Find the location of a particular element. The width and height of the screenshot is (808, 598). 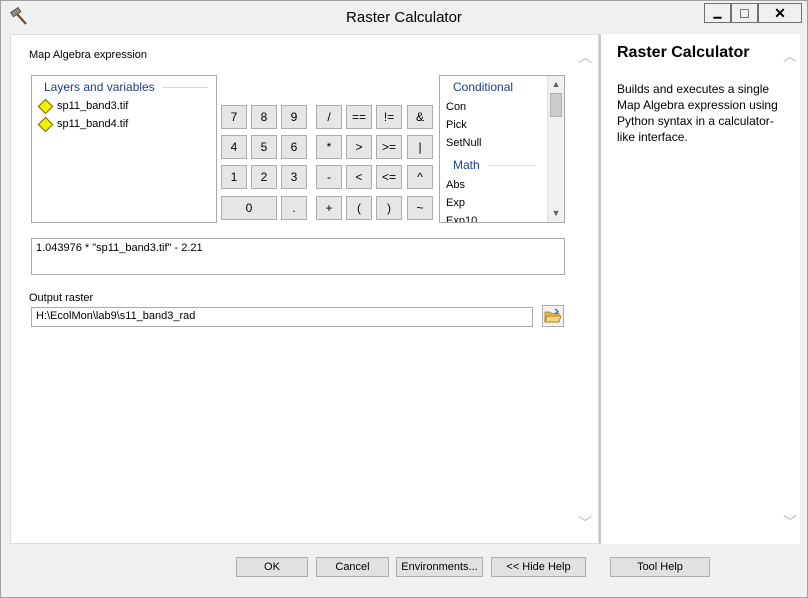

close-icon: ✕ is located at coordinates (780, 12).